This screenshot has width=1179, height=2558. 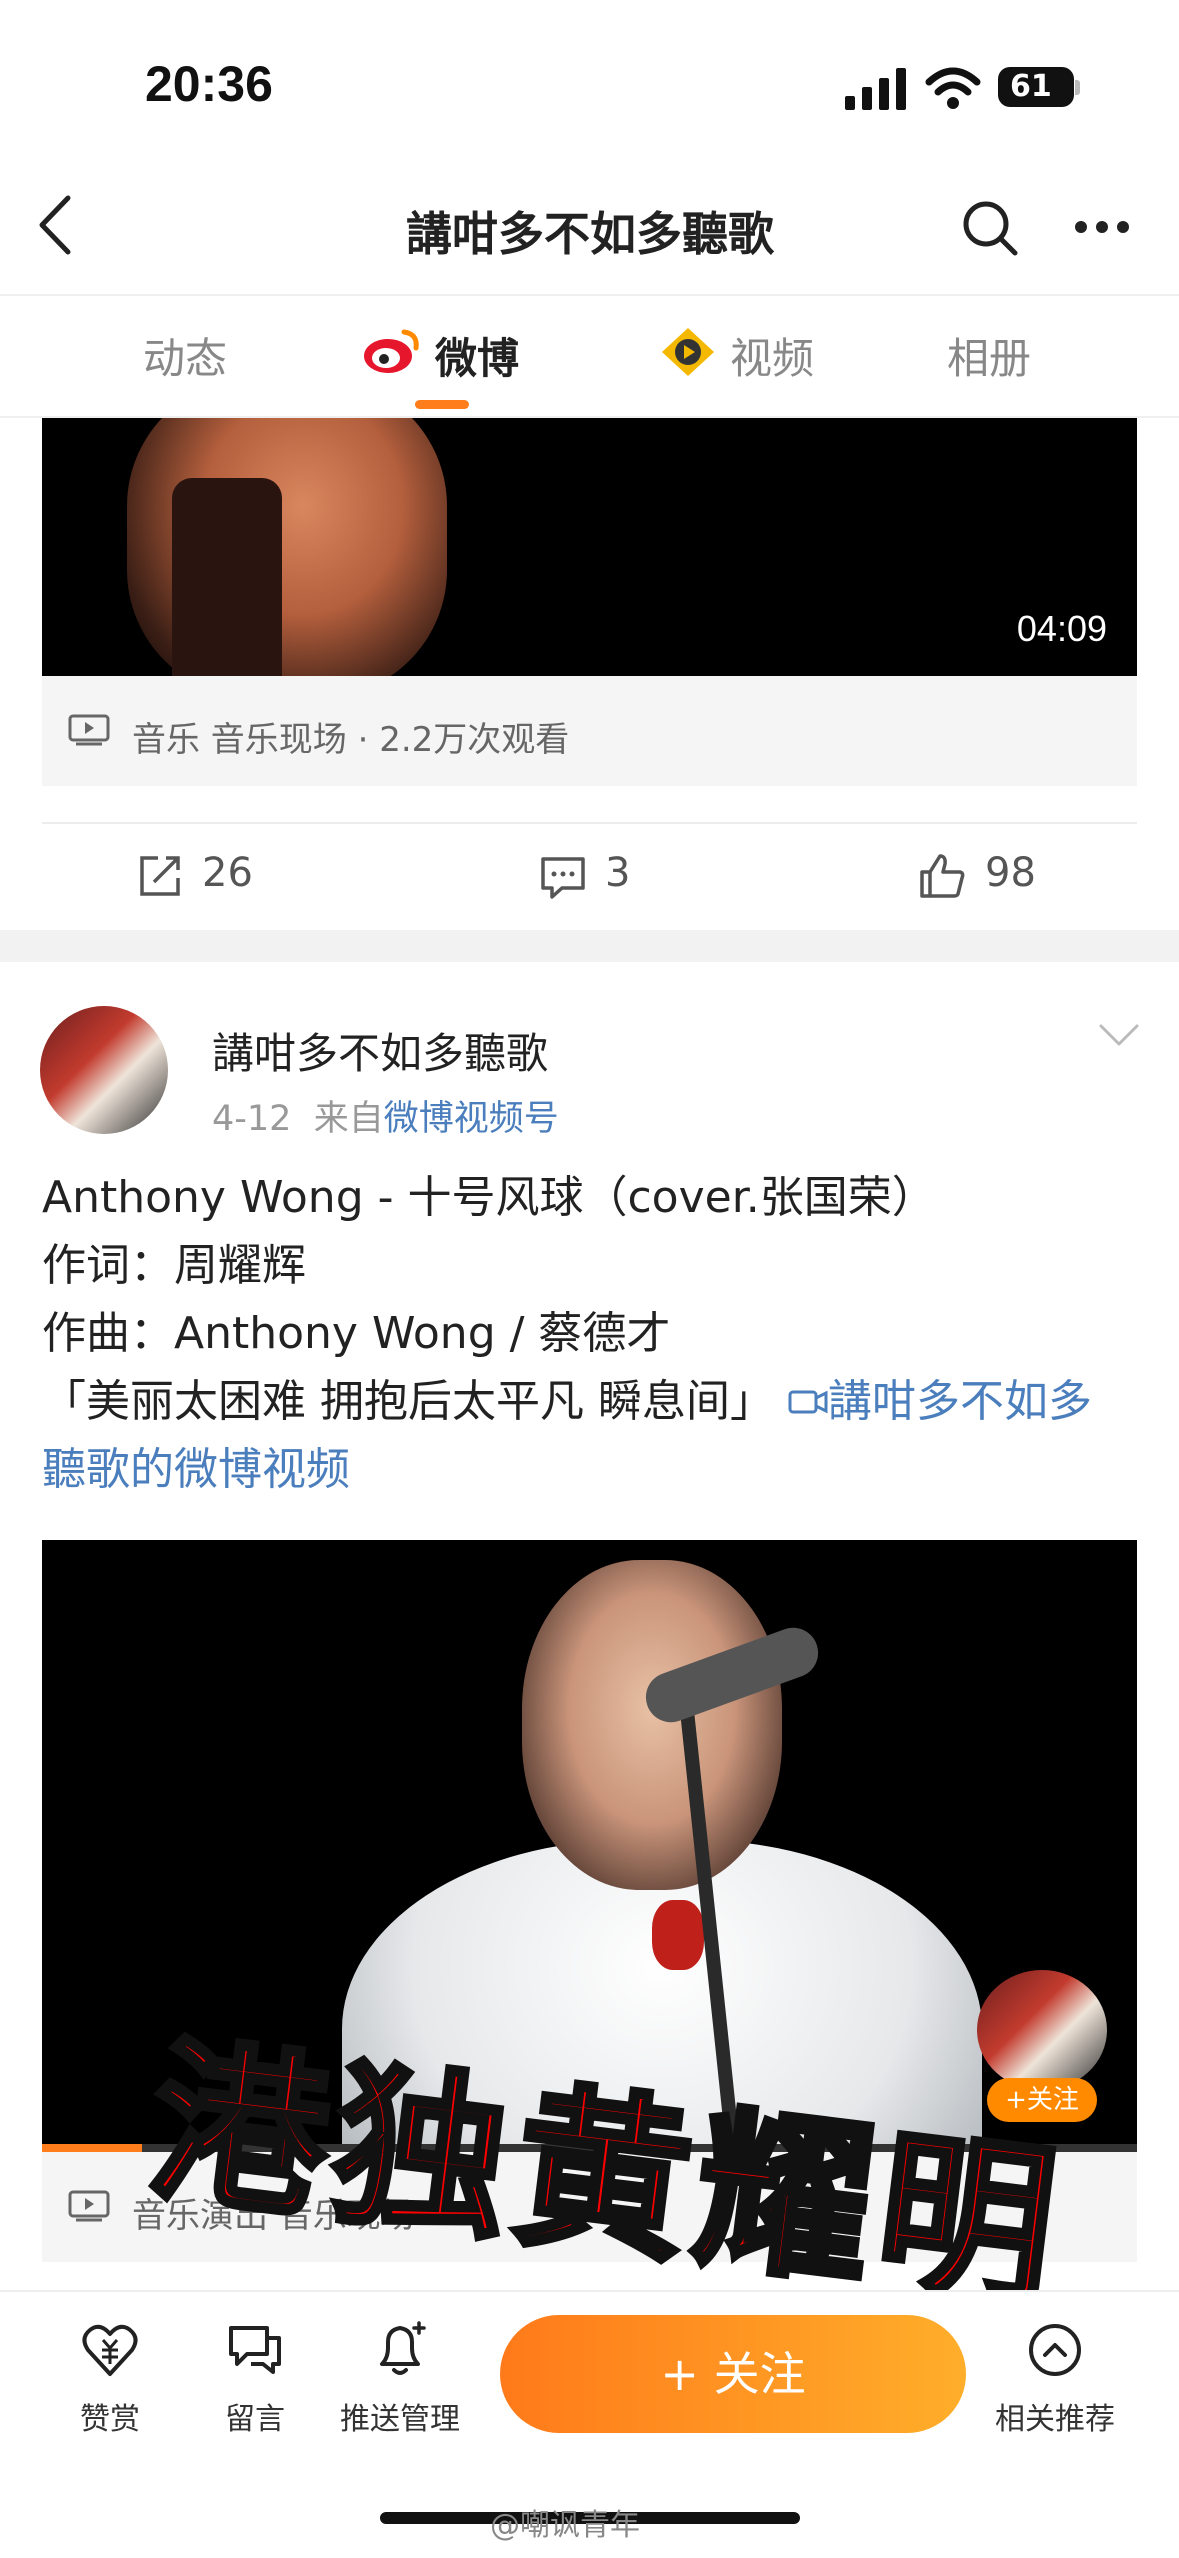 What do you see at coordinates (1010, 873) in the screenshot?
I see `like-count: 98` at bounding box center [1010, 873].